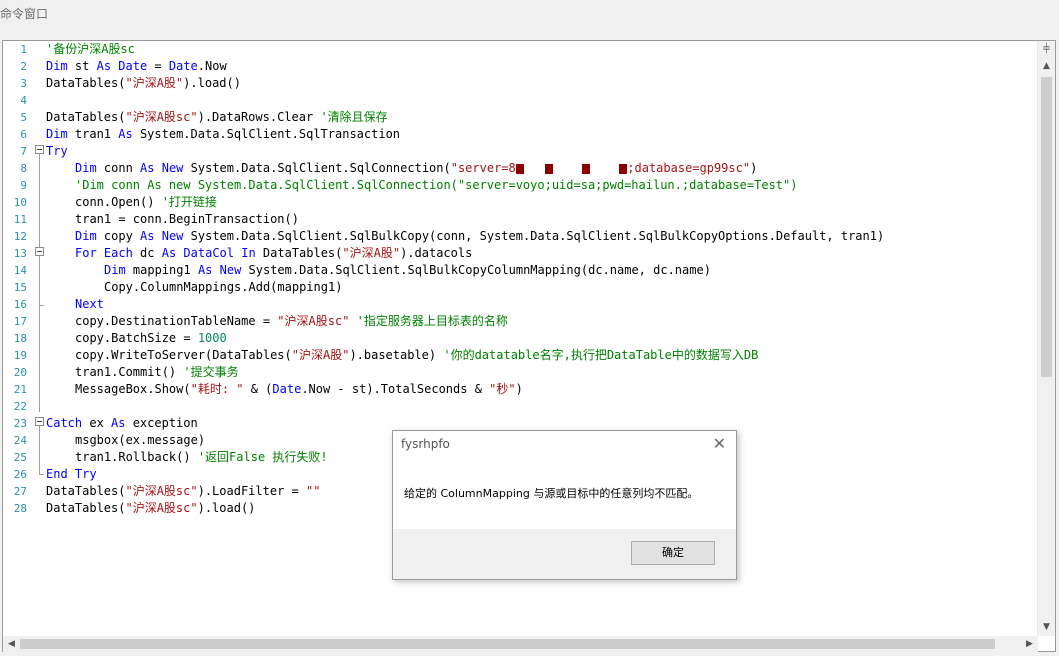  Describe the element at coordinates (24, 14) in the screenshot. I see `window-title: 命令窗口` at that location.